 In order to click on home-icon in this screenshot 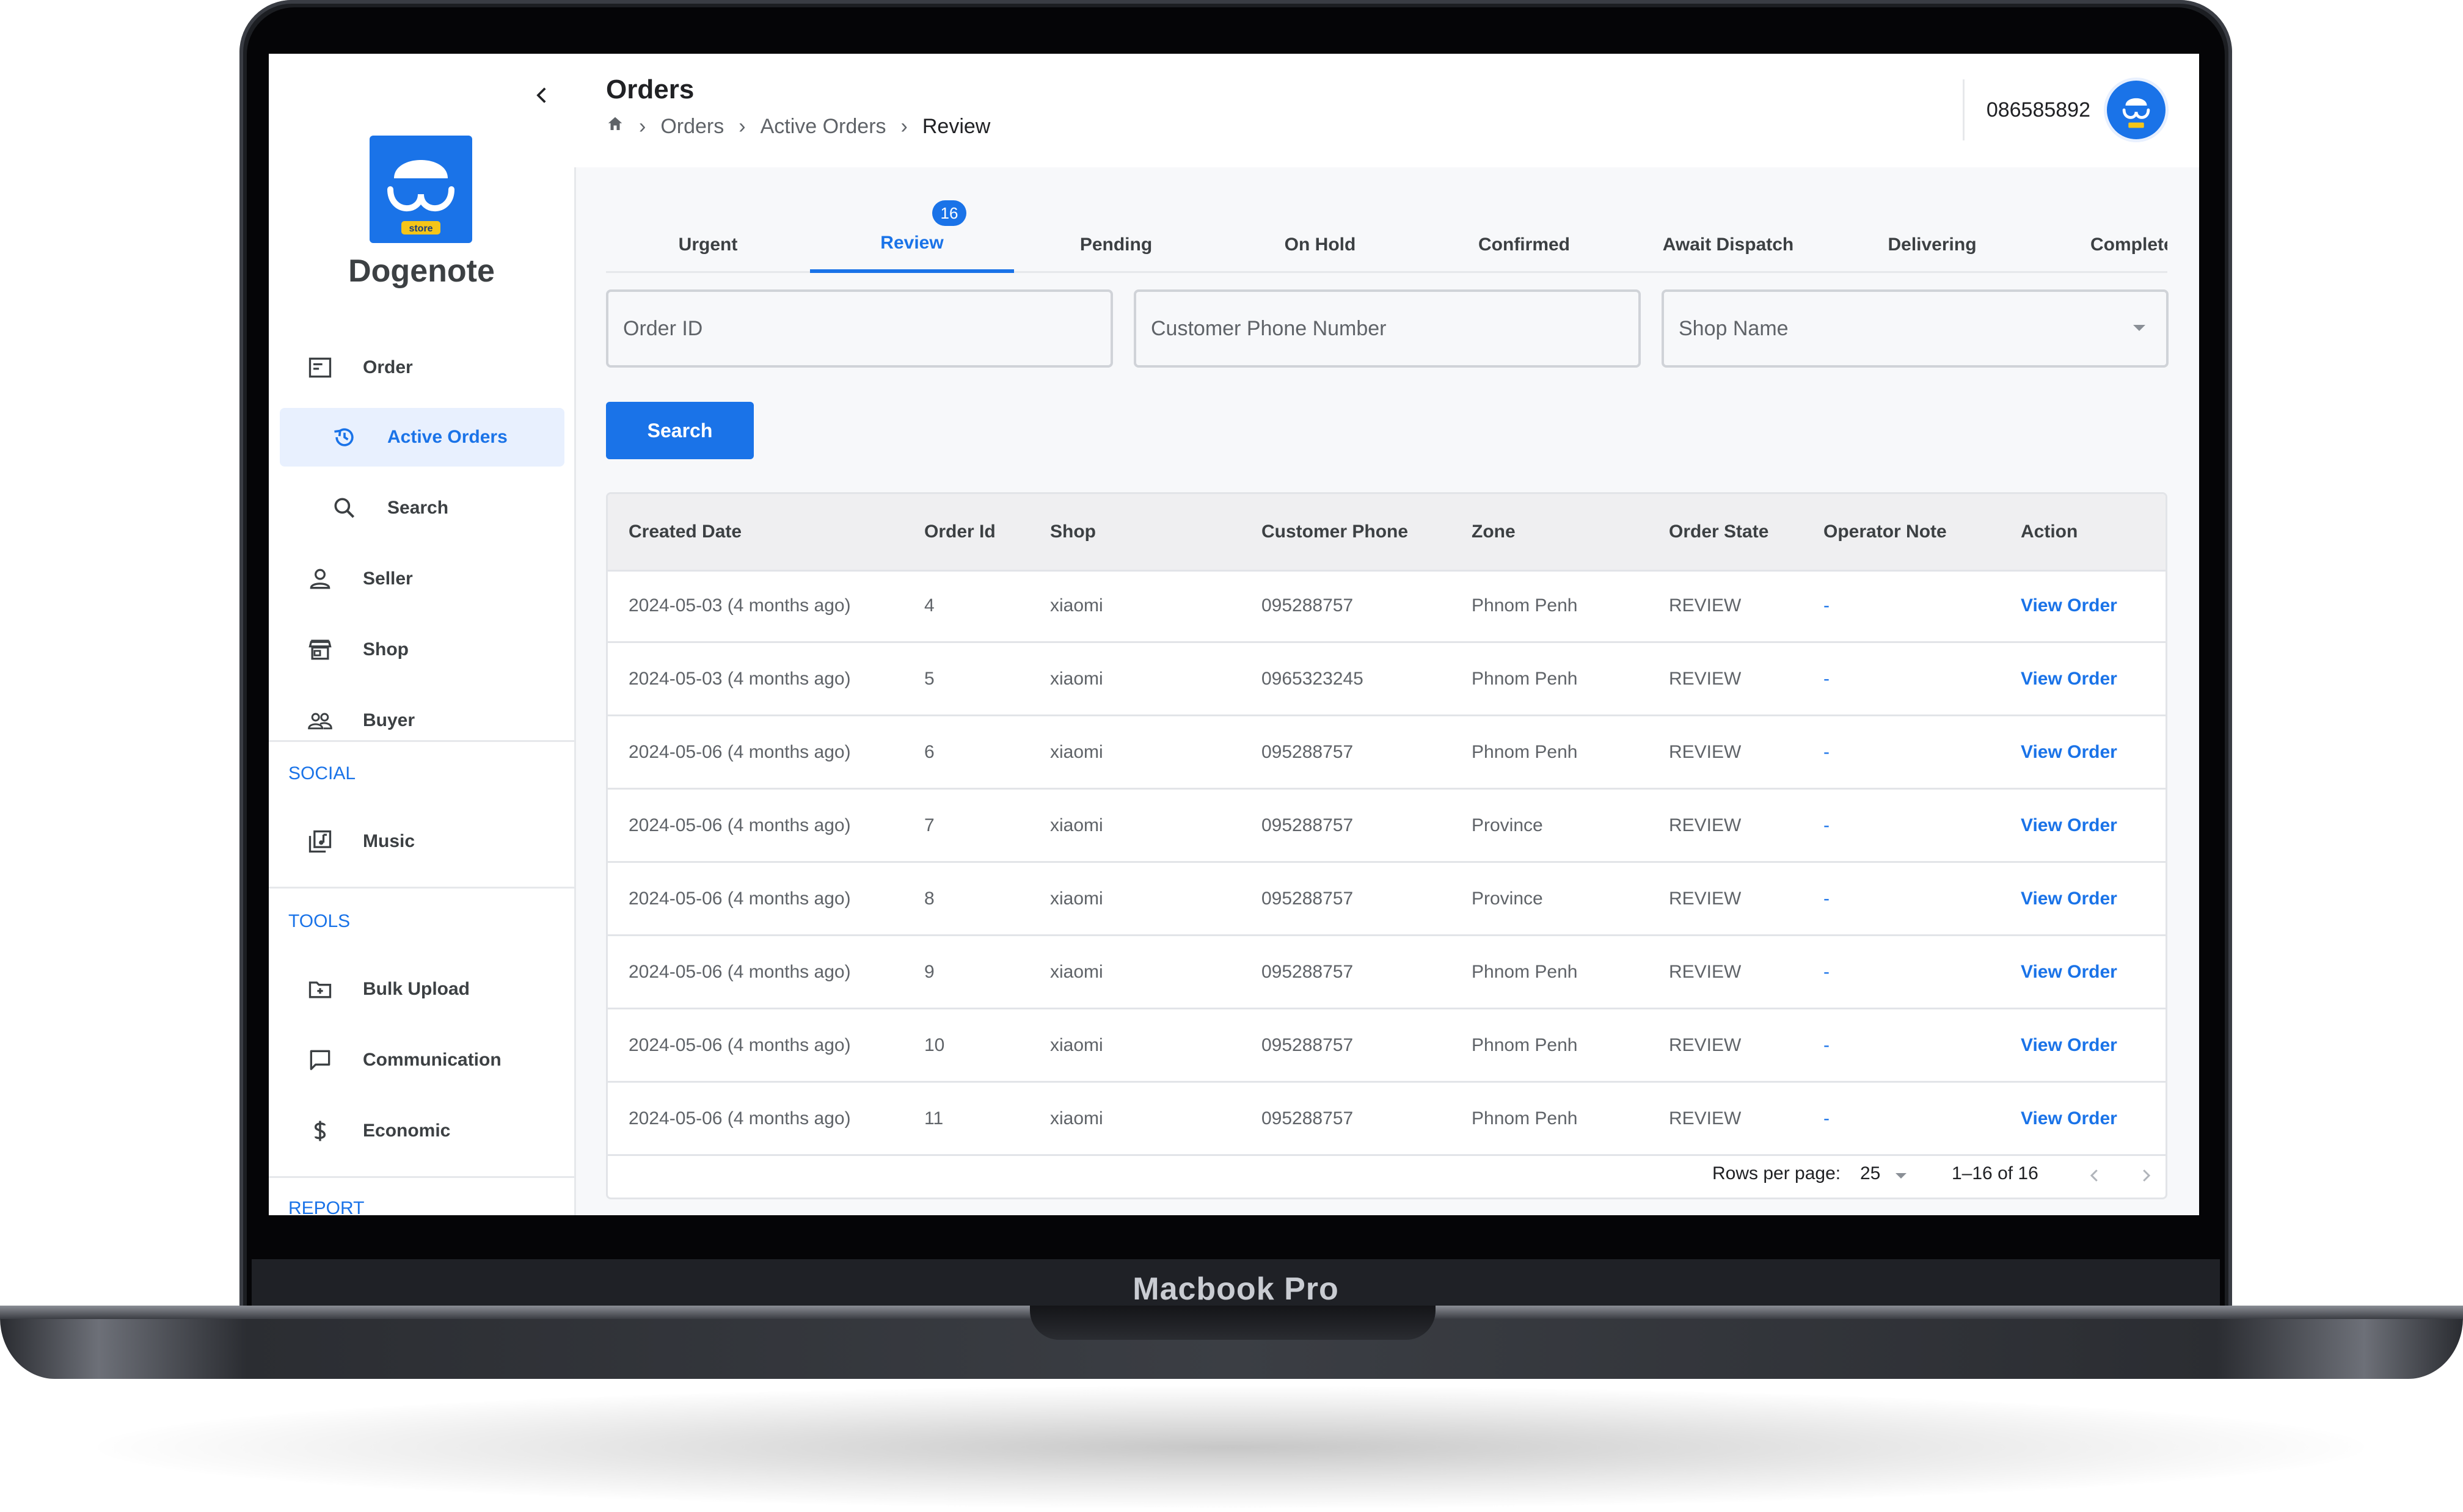, I will do `click(615, 127)`.